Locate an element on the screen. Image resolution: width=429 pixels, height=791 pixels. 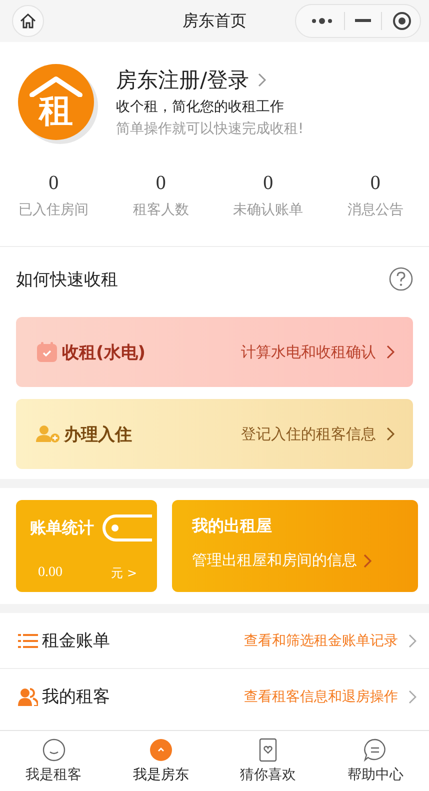
menu-label: 租金账单 is located at coordinates (76, 641).